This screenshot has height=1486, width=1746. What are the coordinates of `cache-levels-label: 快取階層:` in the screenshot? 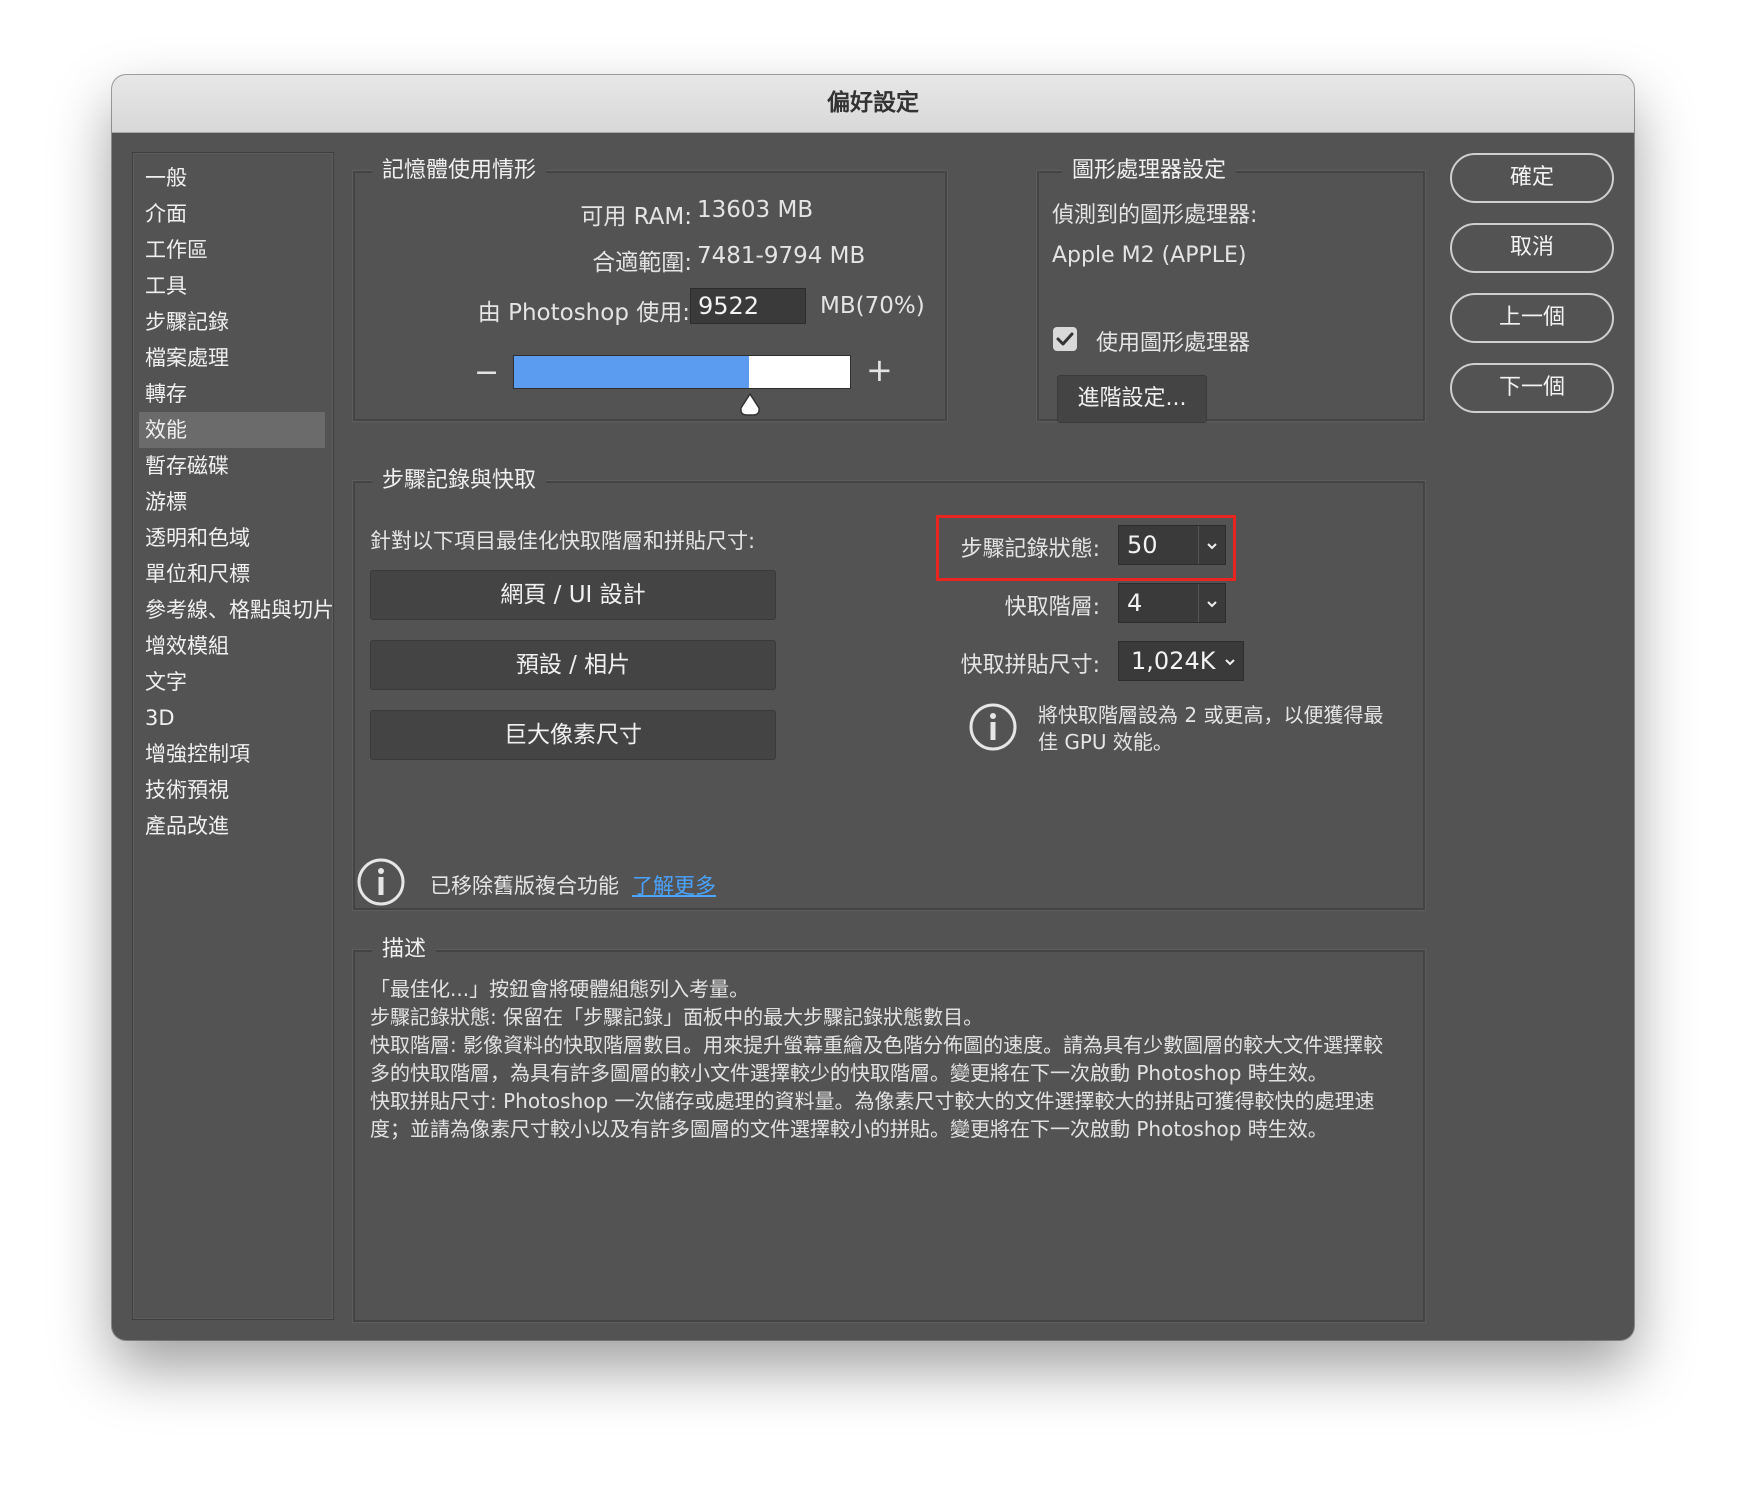 It's located at (1052, 607).